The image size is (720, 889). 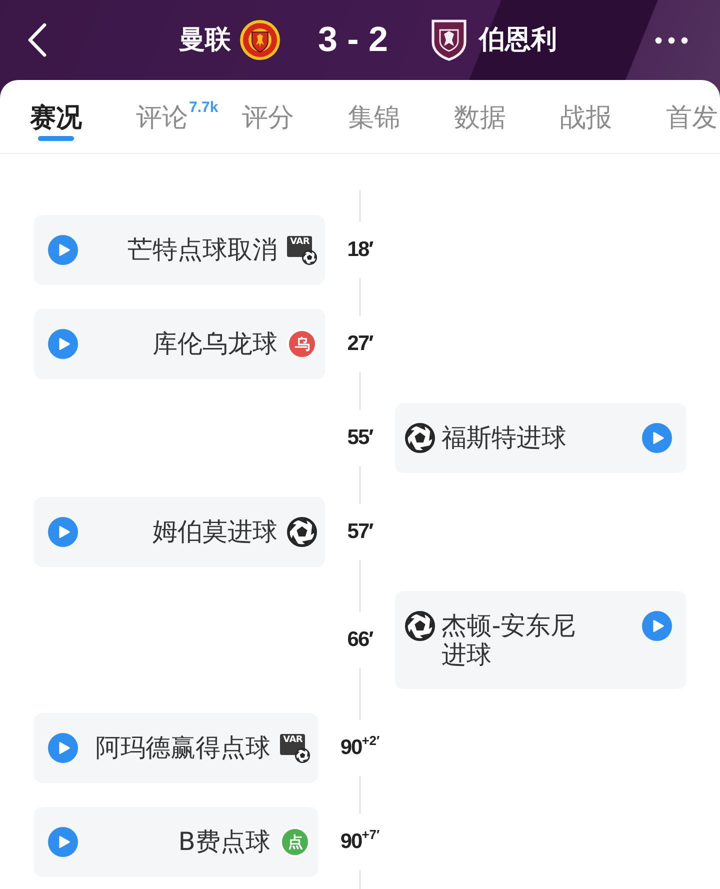 I want to click on match-score: 3 - 2, so click(x=353, y=40).